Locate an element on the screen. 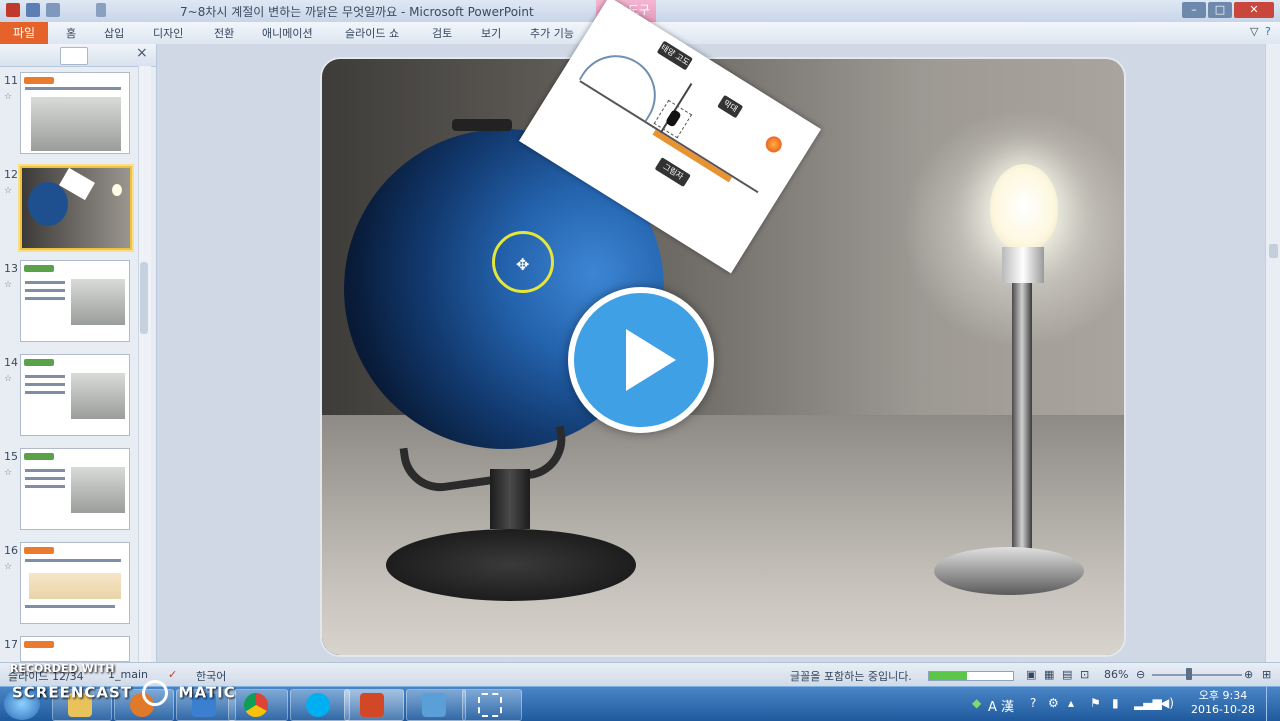 This screenshot has height=721, width=1280. clock: 오후 9:34 2016-10-28 is located at coordinates (1223, 703).